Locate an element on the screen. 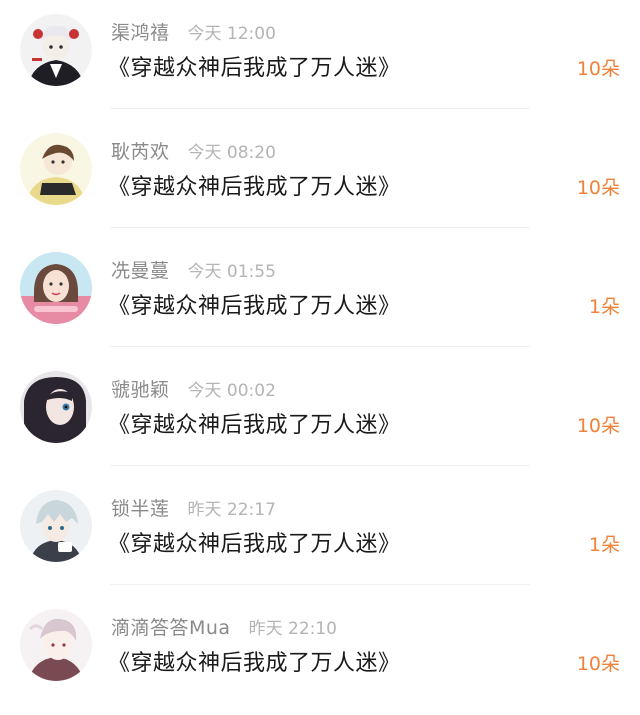 The width and height of the screenshot is (640, 715). timestamp: 今天 01:55 is located at coordinates (231, 272).